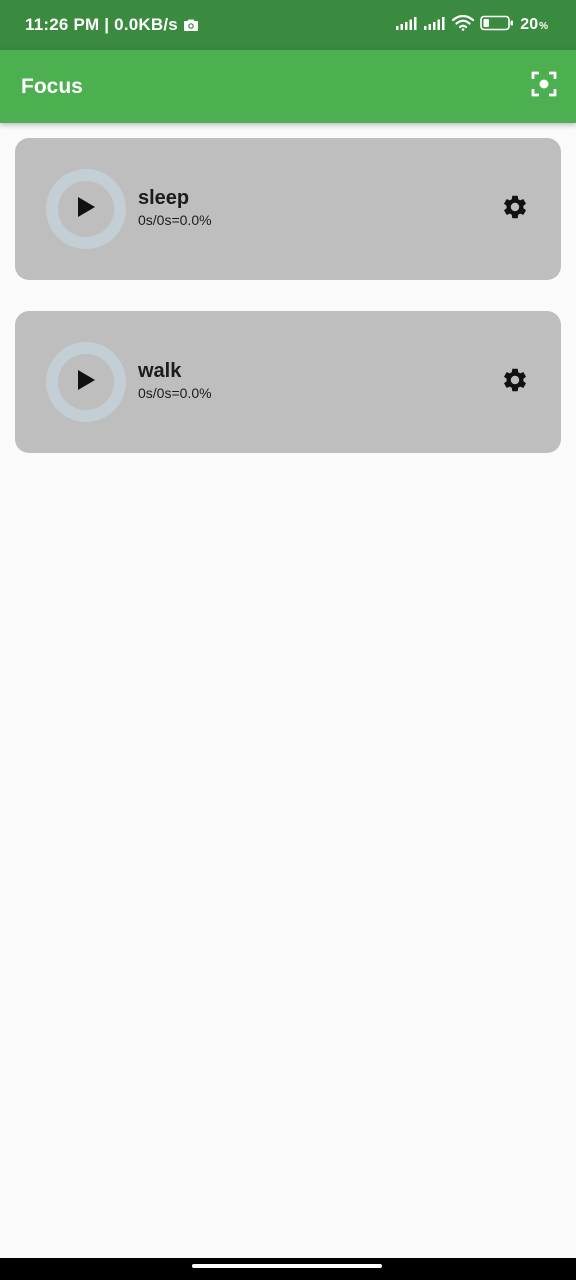 Image resolution: width=576 pixels, height=1280 pixels. I want to click on status-bar: 11:26 PM | 0.0KB/s 20 %, so click(288, 25).